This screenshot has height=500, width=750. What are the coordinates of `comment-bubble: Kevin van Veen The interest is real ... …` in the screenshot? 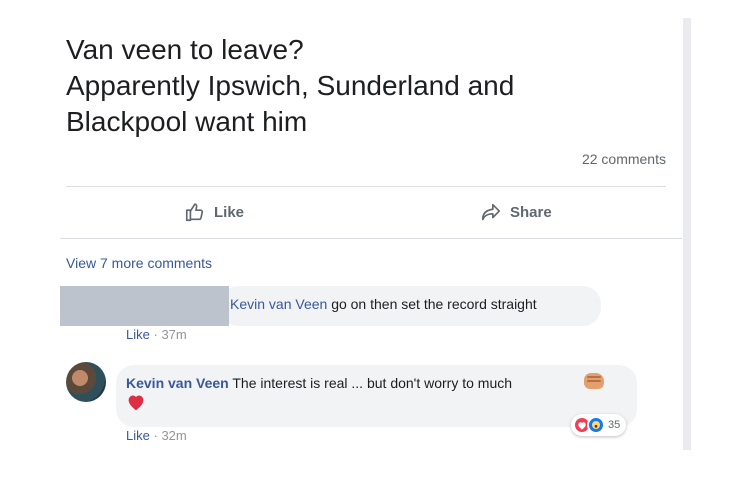 It's located at (376, 396).